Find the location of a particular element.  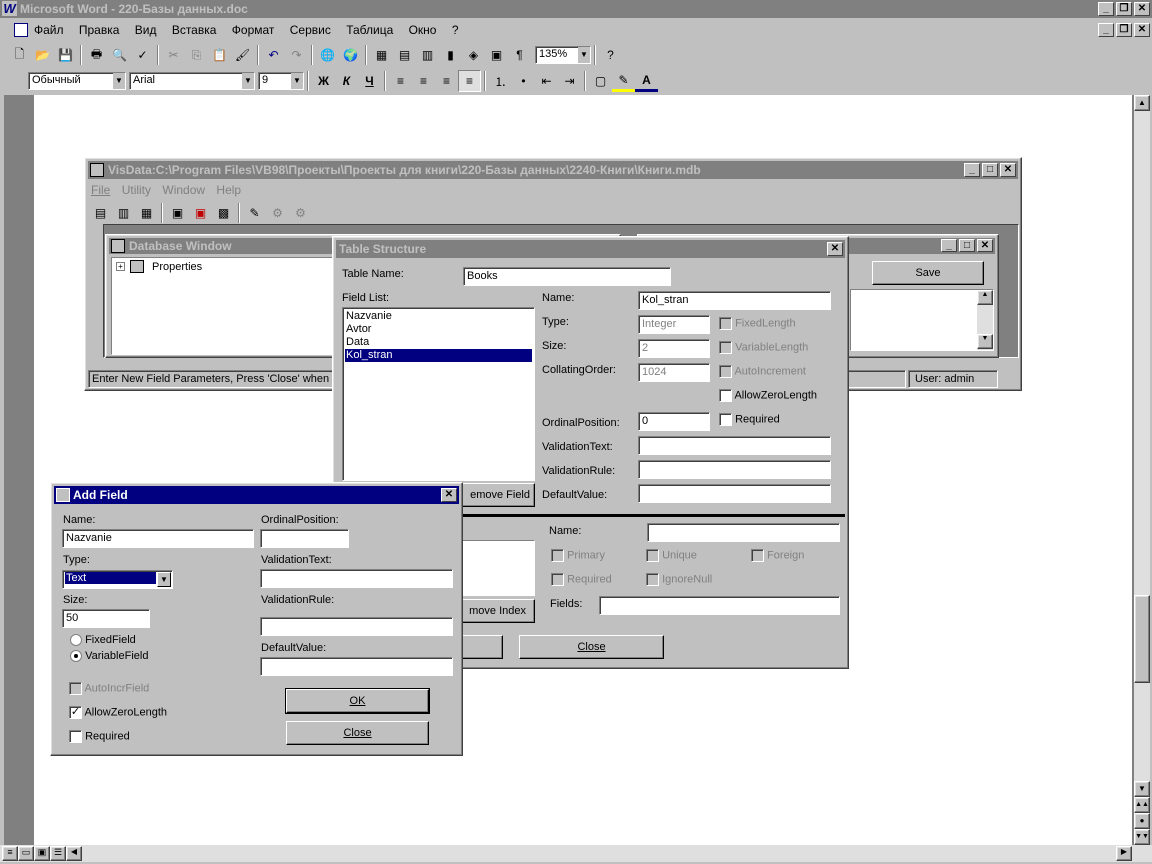

hyperlink-icon: 🌐 is located at coordinates (327, 55).